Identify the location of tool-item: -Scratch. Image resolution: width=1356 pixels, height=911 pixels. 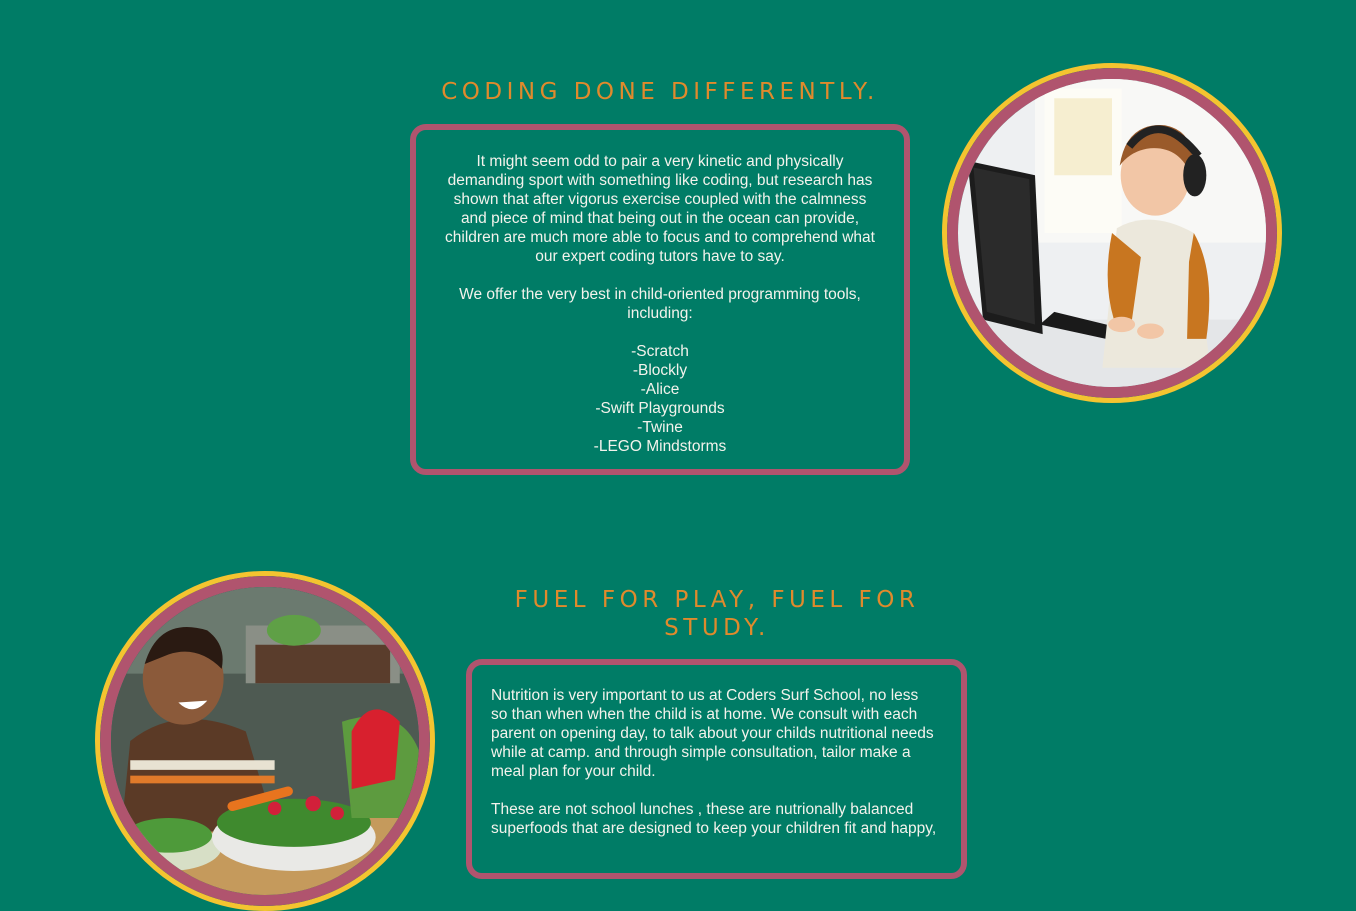
(660, 351).